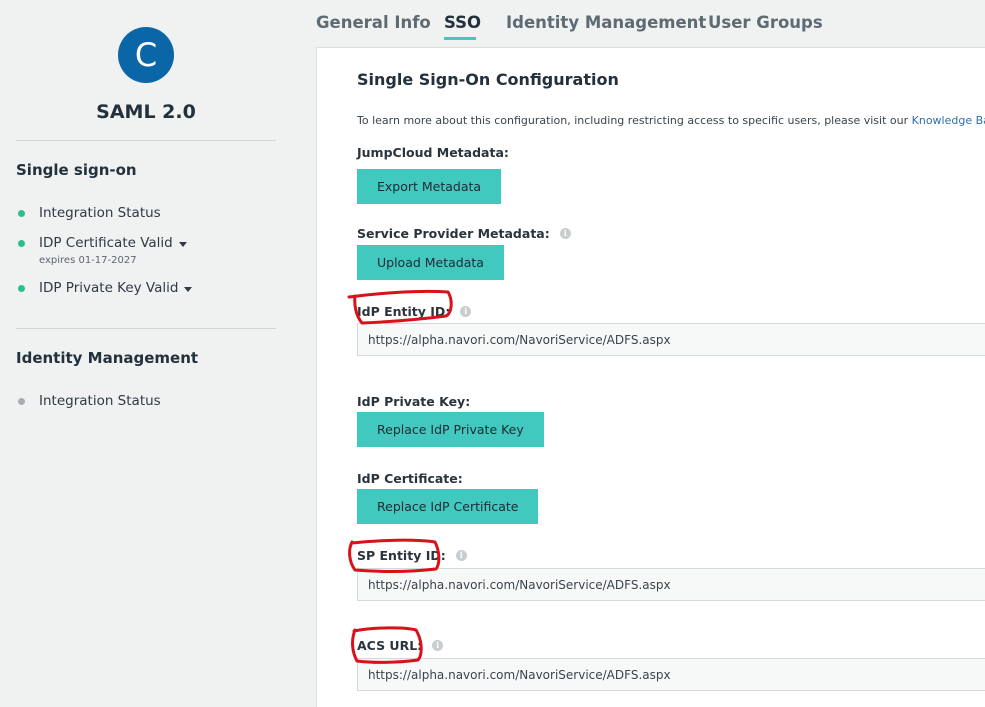 The image size is (985, 707). I want to click on certificate-expiry-note: expires 01-17-2027, so click(88, 260).